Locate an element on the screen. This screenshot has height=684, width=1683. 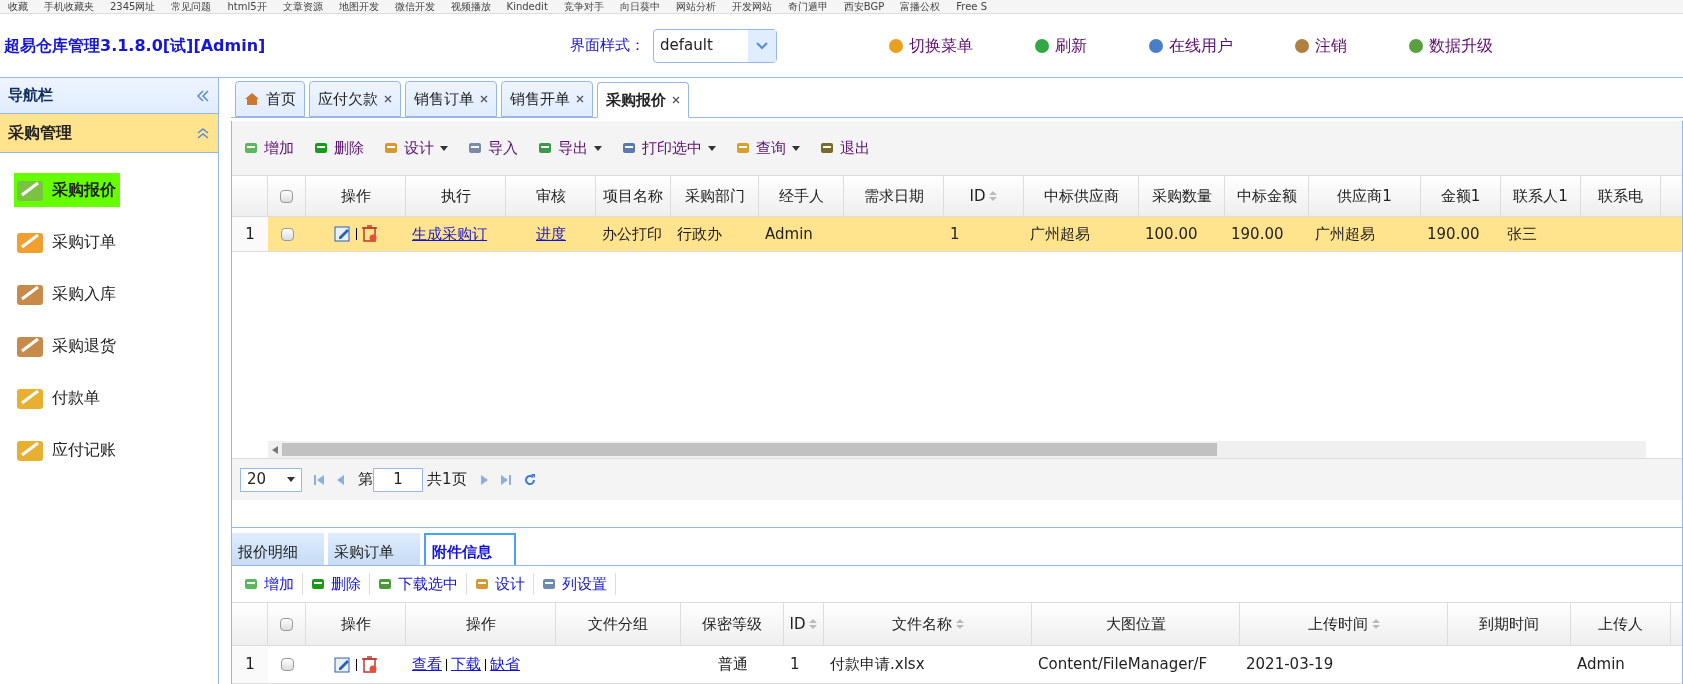
sidebar-item: 应付记账 is located at coordinates (67, 450).